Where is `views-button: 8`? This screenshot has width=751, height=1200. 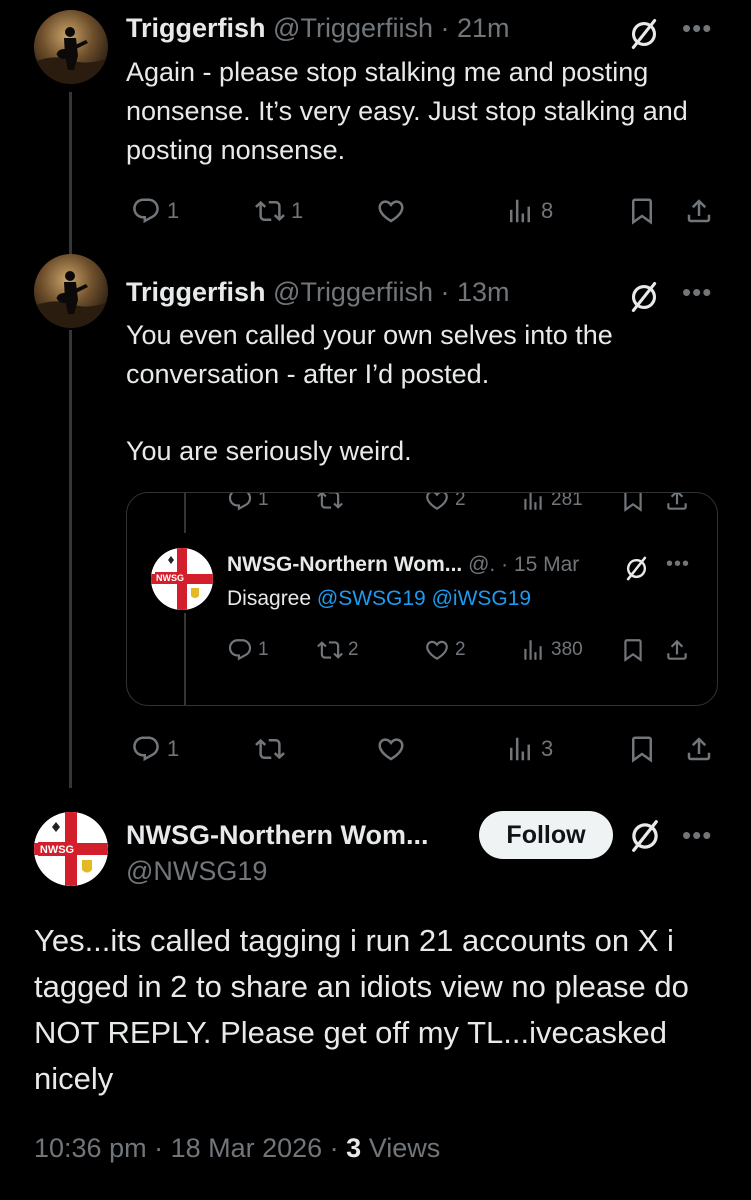 views-button: 8 is located at coordinates (529, 211).